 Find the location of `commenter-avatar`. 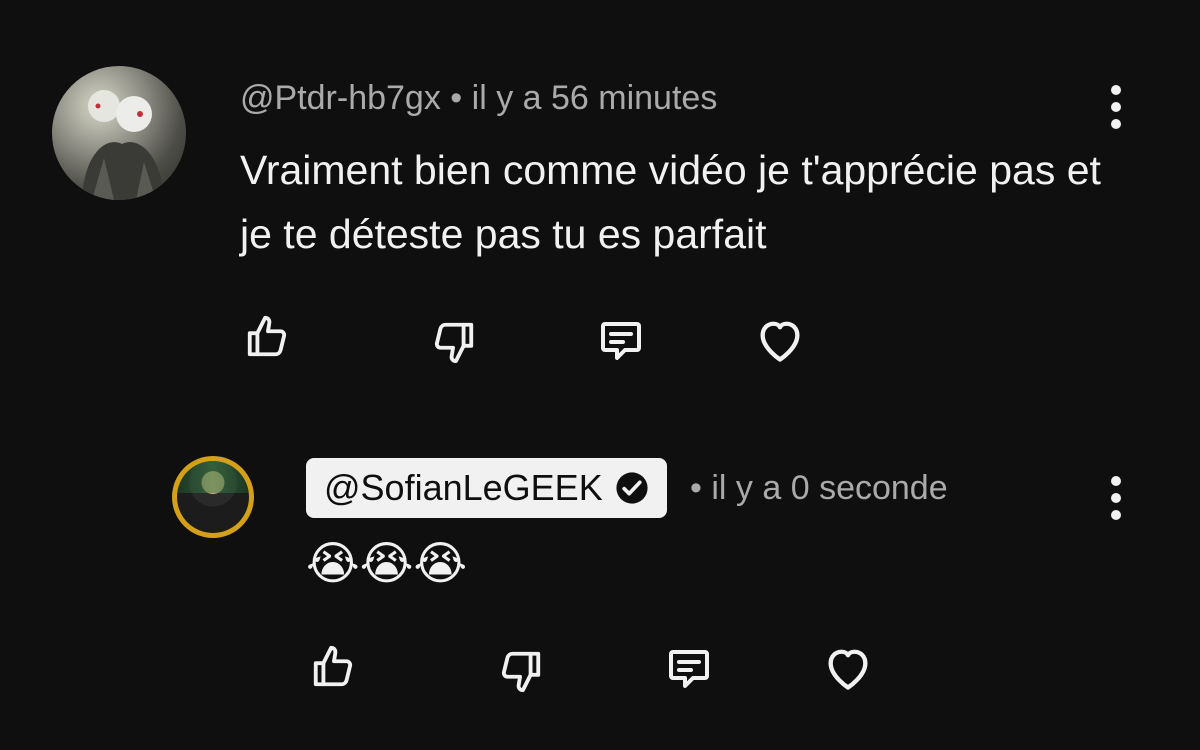

commenter-avatar is located at coordinates (119, 133).